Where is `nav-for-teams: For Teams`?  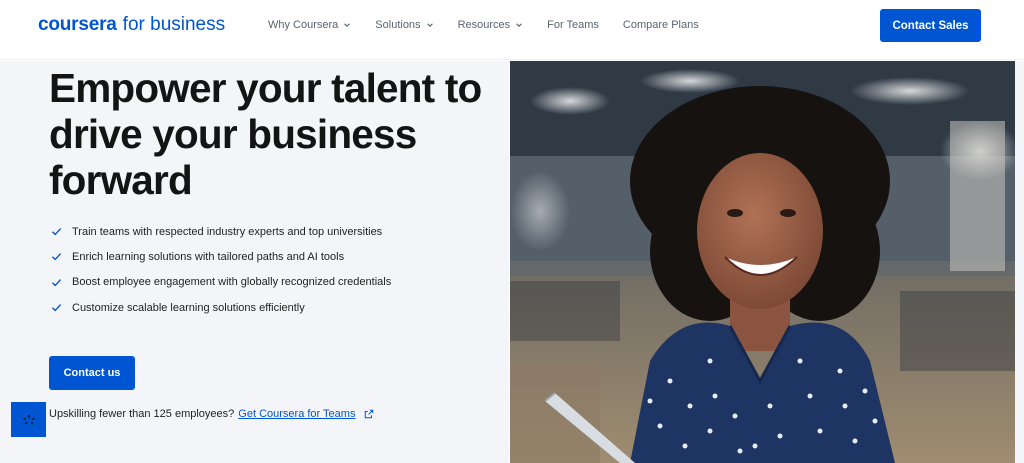
nav-for-teams: For Teams is located at coordinates (573, 25).